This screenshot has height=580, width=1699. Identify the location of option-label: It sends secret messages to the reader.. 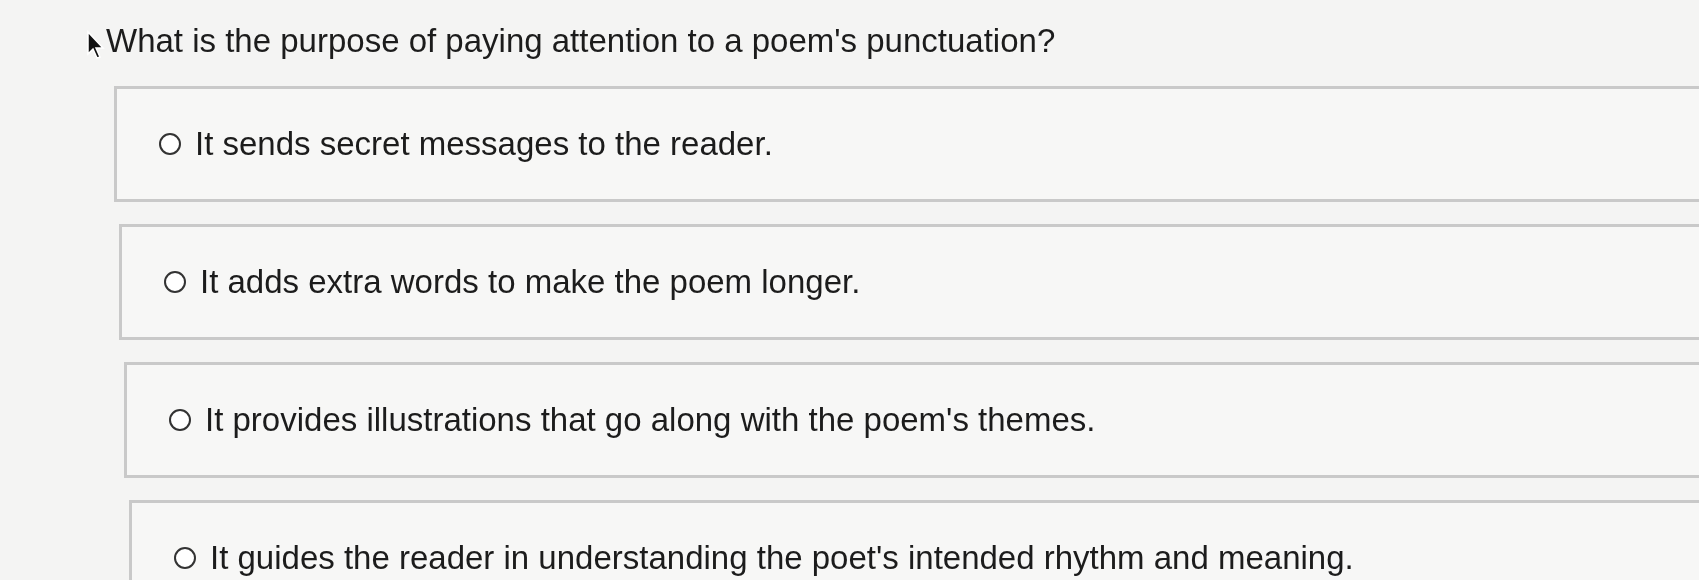
(484, 144).